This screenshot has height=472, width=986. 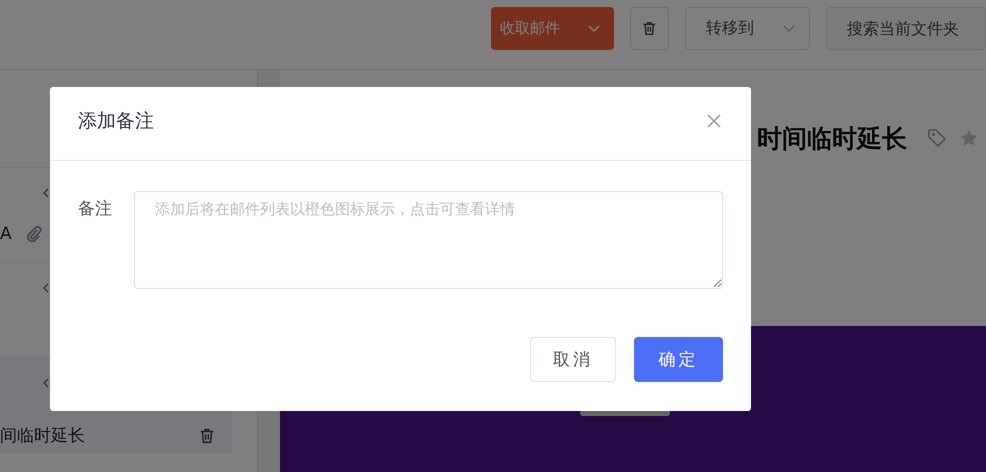 I want to click on note-field: 添加后将在邮件列表以橙色图标展示，点击可查看详情, so click(x=428, y=240).